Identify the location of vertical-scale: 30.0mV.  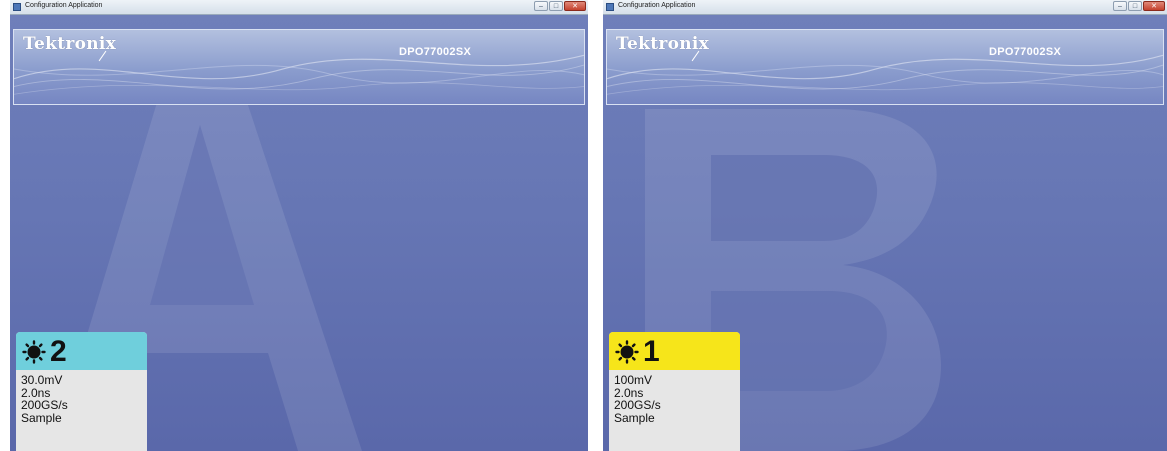
(42, 380).